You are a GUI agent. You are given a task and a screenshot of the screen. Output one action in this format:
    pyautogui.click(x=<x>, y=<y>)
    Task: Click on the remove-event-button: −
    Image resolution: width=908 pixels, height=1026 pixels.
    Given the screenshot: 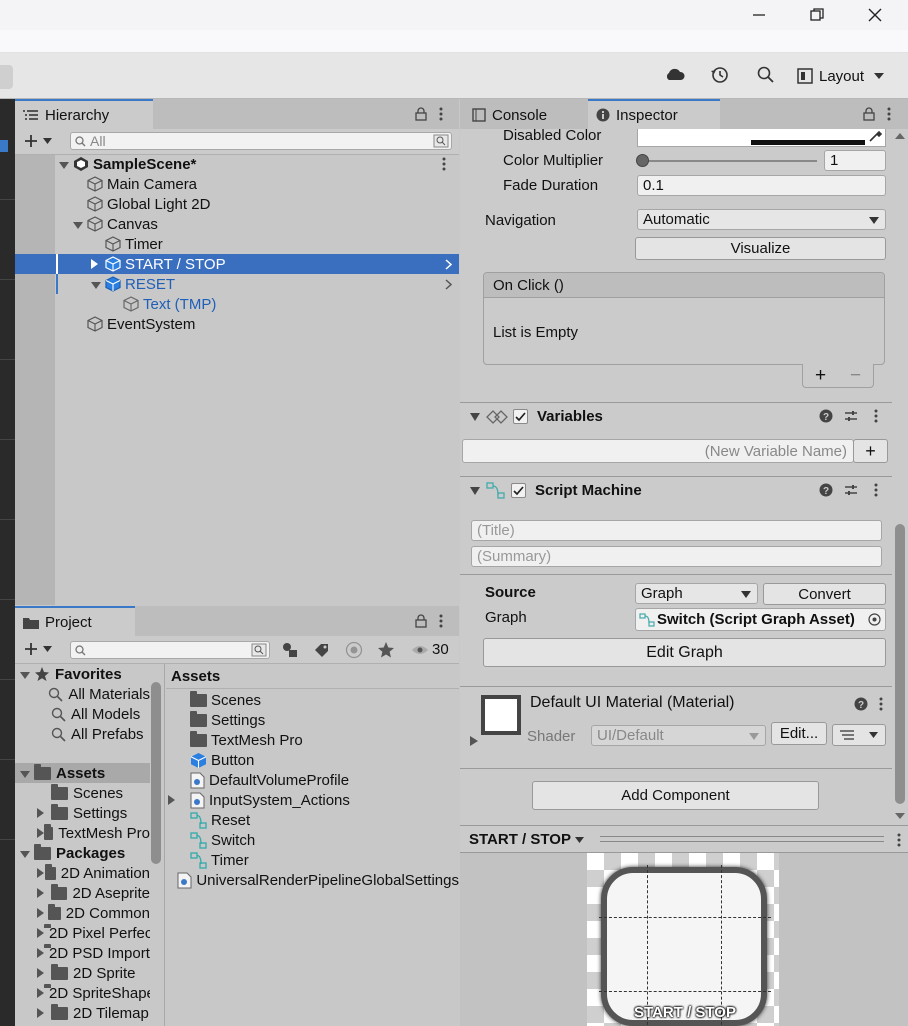 What is the action you would take?
    pyautogui.click(x=855, y=376)
    